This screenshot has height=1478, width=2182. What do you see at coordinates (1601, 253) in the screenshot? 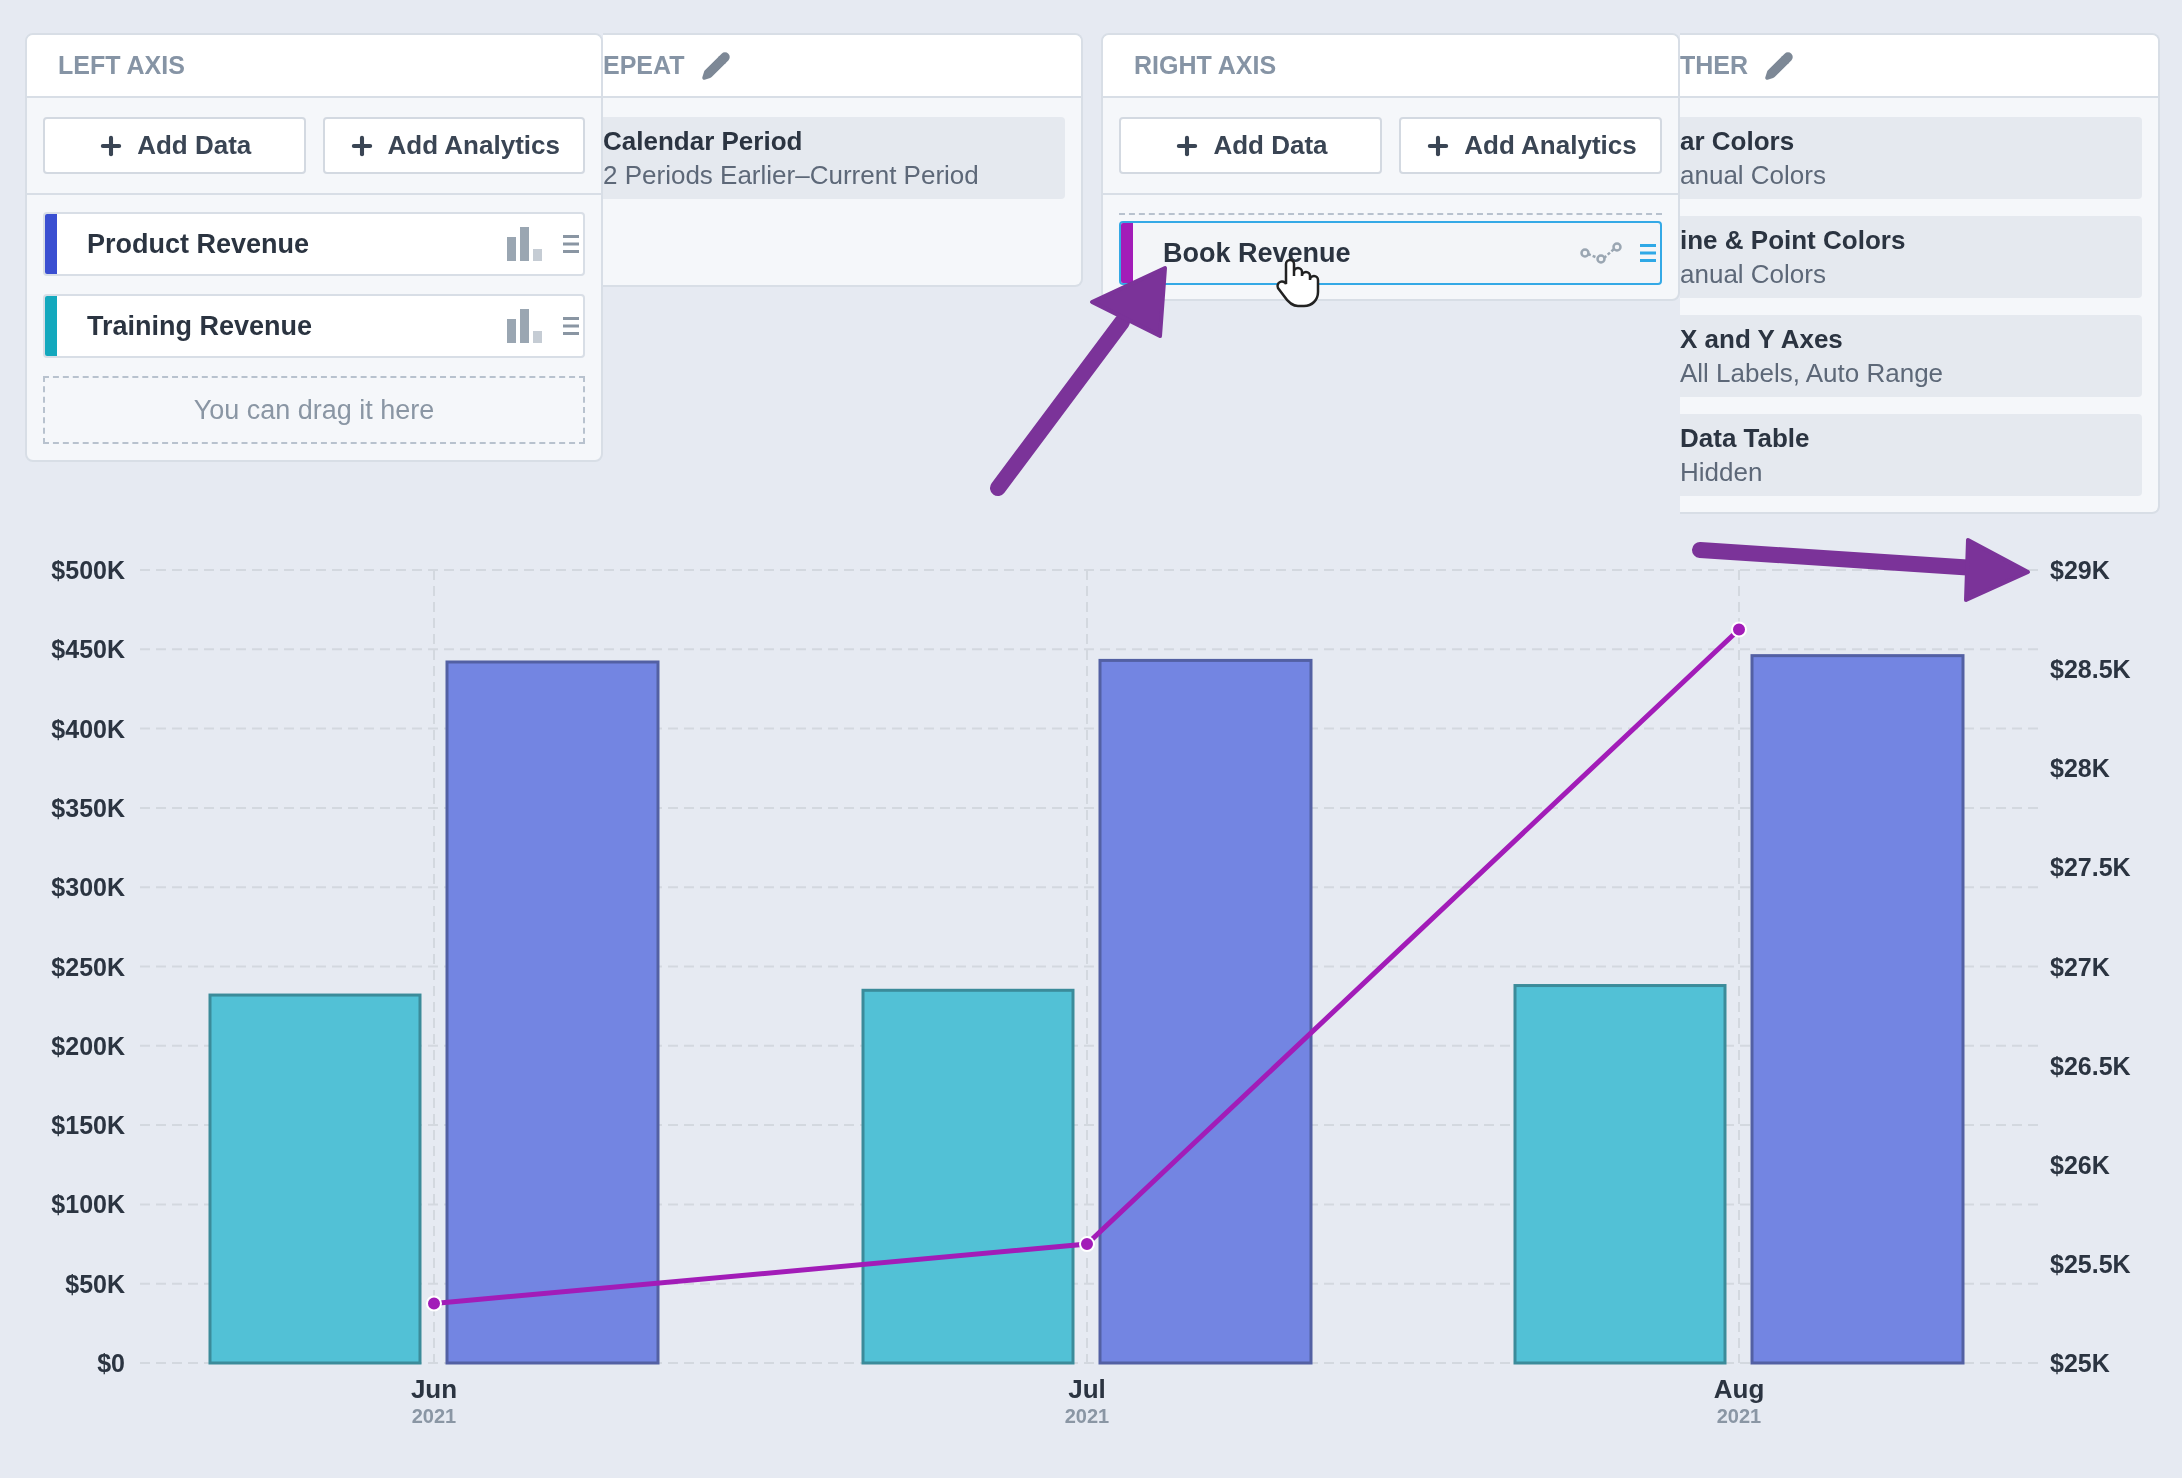
I see `line-chart-icon` at bounding box center [1601, 253].